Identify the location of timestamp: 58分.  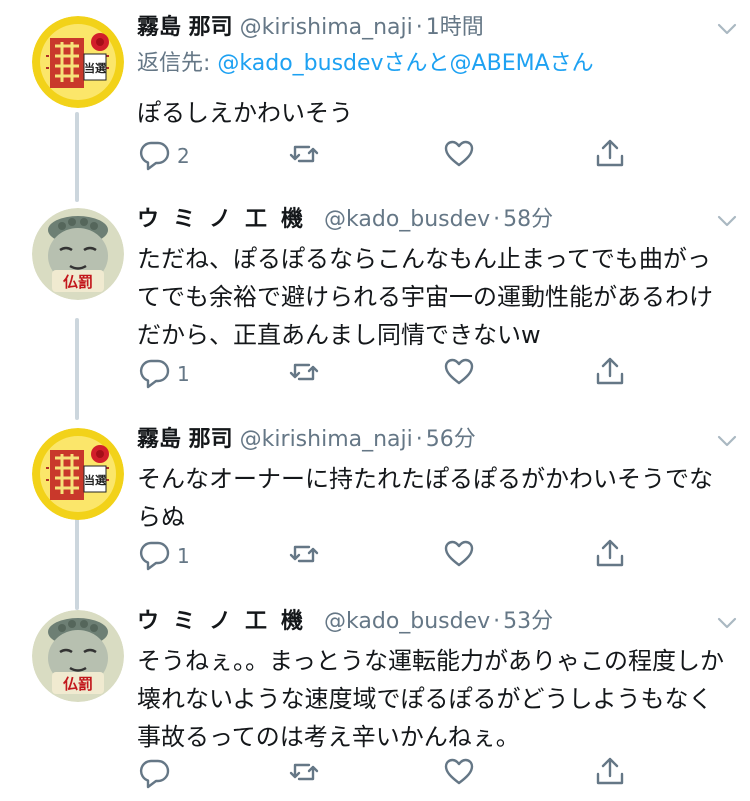
(528, 219).